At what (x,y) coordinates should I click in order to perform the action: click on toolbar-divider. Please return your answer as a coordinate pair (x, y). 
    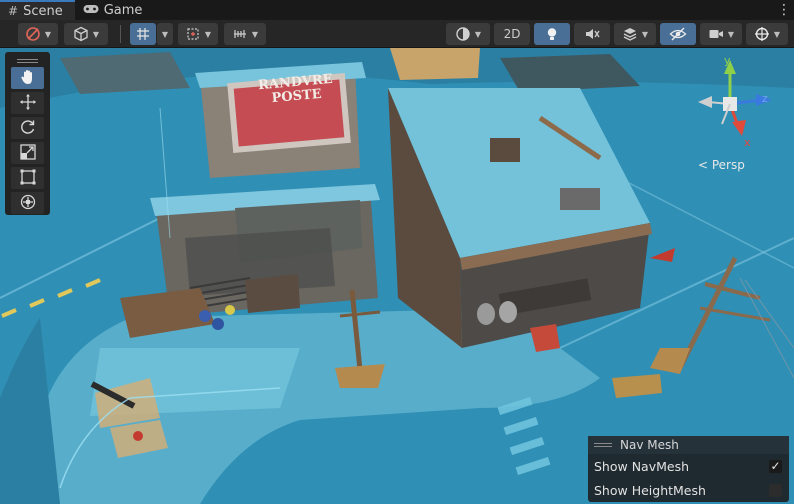
    Looking at the image, I should click on (120, 34).